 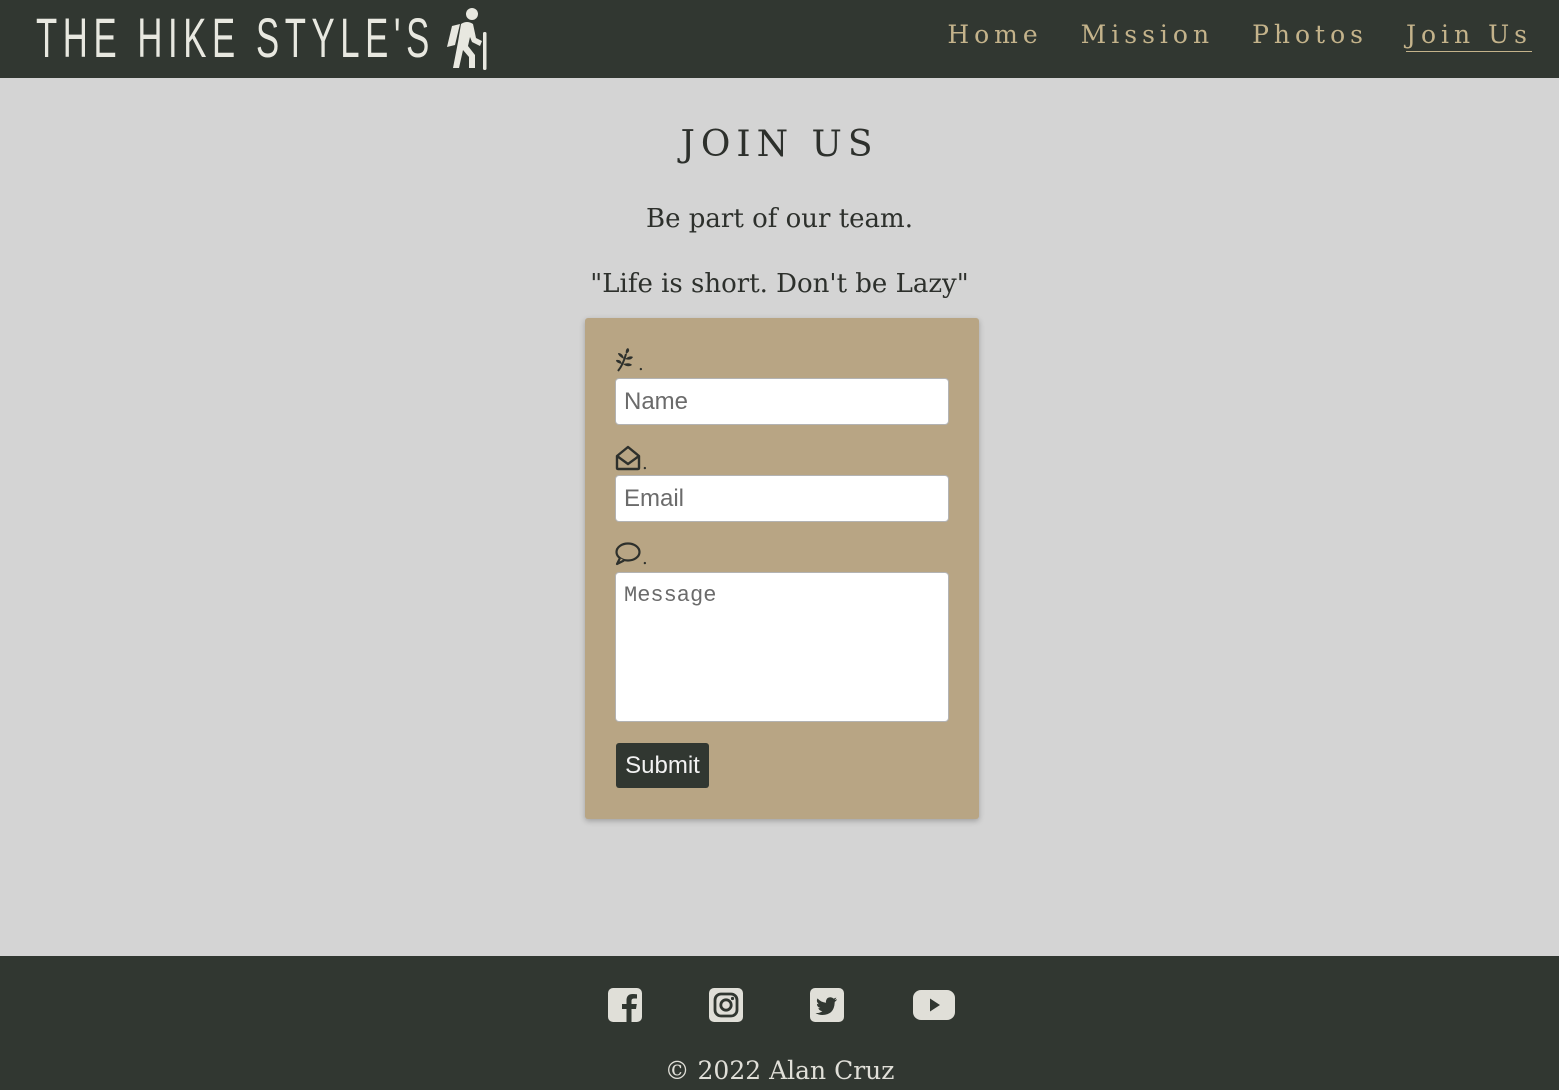 What do you see at coordinates (779, 144) in the screenshot?
I see `page-title: JOIN US` at bounding box center [779, 144].